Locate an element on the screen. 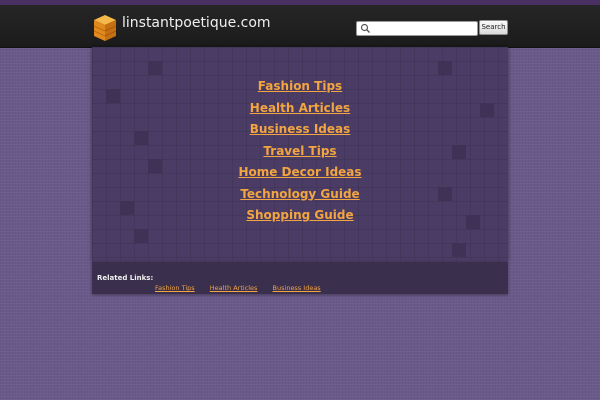 This screenshot has width=600, height=400. header-bar: linstantpoetique.com Search is located at coordinates (300, 26).